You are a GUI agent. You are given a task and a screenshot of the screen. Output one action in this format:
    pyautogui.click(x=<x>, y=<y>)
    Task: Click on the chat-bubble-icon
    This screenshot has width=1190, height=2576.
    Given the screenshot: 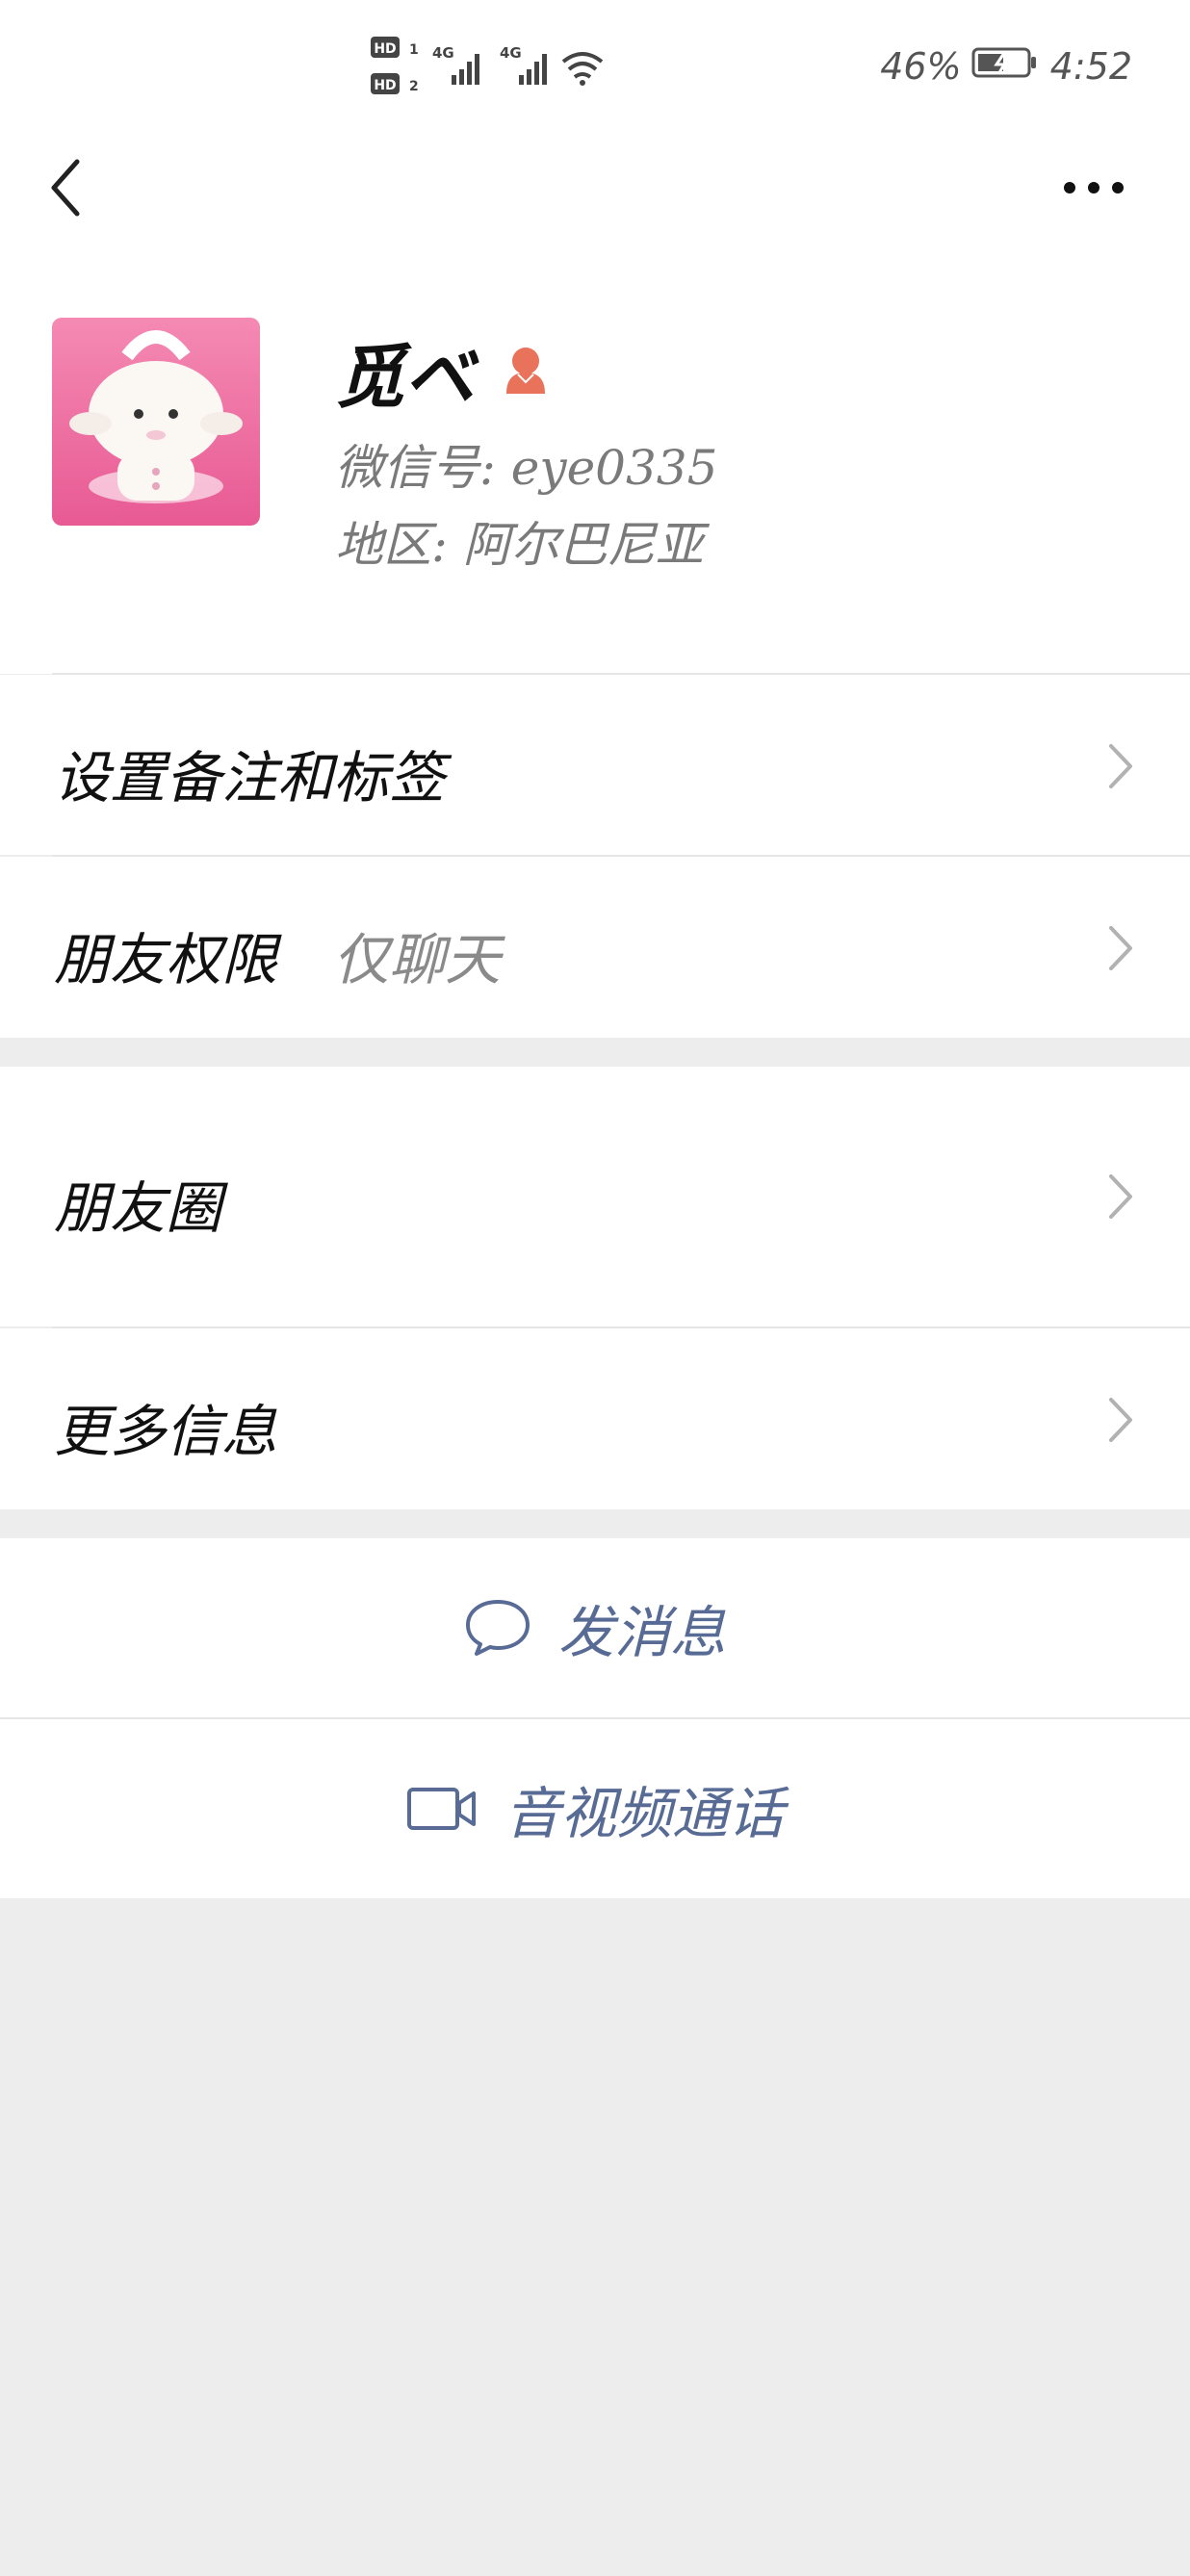 What is the action you would take?
    pyautogui.click(x=498, y=1628)
    